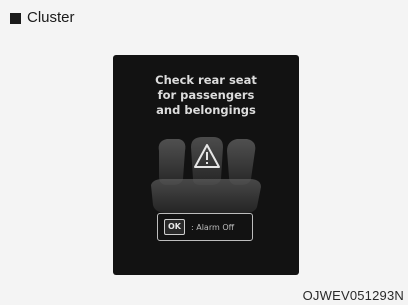  Describe the element at coordinates (206, 110) in the screenshot. I see `message-line-3: and belongings` at that location.